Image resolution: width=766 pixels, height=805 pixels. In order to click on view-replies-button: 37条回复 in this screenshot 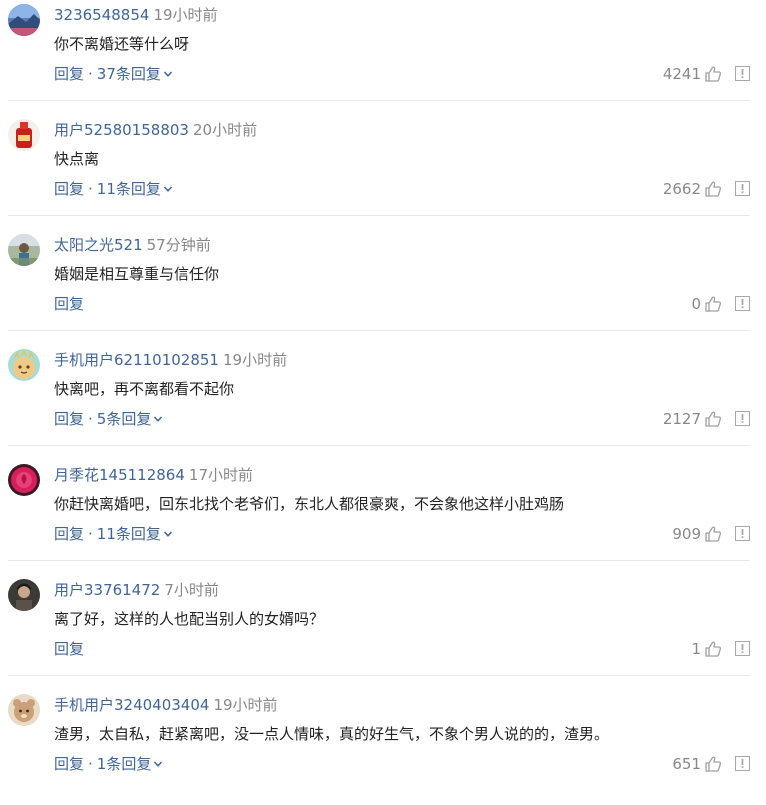, I will do `click(135, 74)`.